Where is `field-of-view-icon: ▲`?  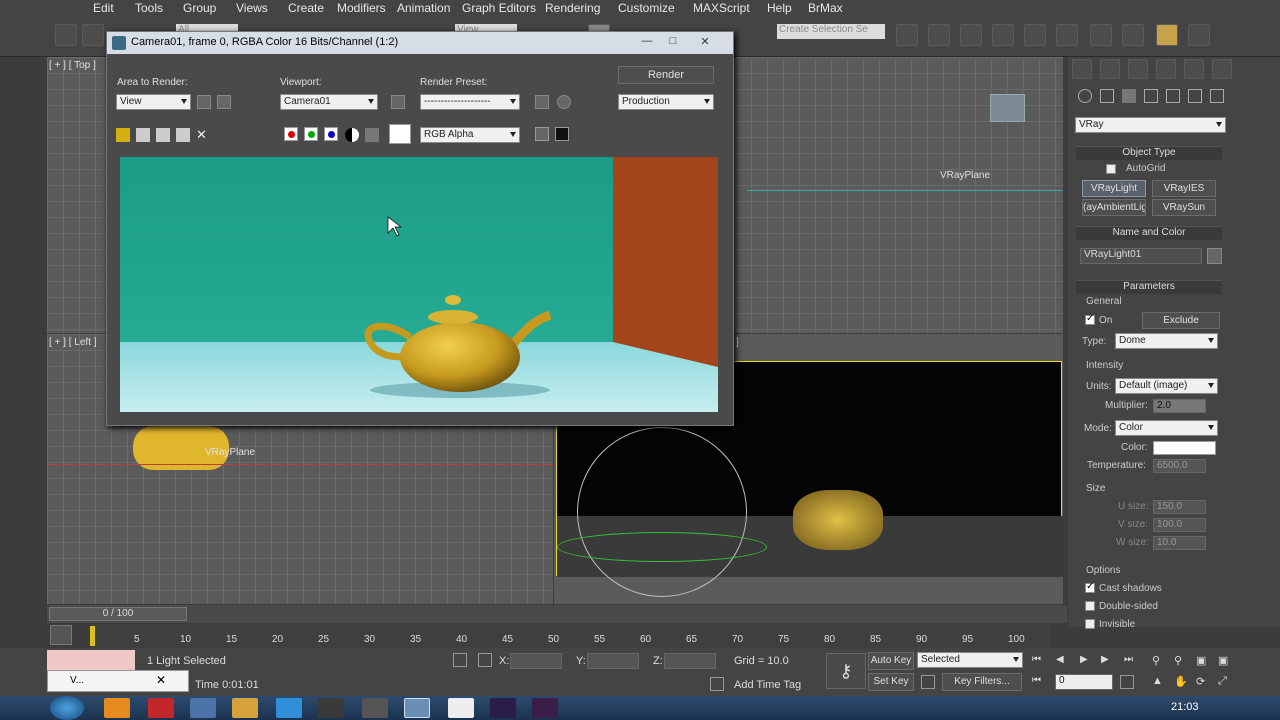 field-of-view-icon: ▲ is located at coordinates (1159, 682).